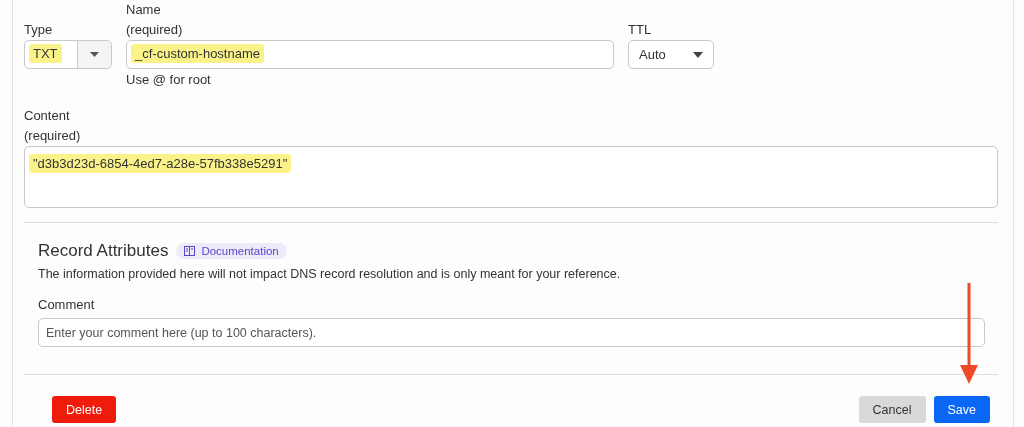  Describe the element at coordinates (84, 409) in the screenshot. I see `delete-button: Delete` at that location.